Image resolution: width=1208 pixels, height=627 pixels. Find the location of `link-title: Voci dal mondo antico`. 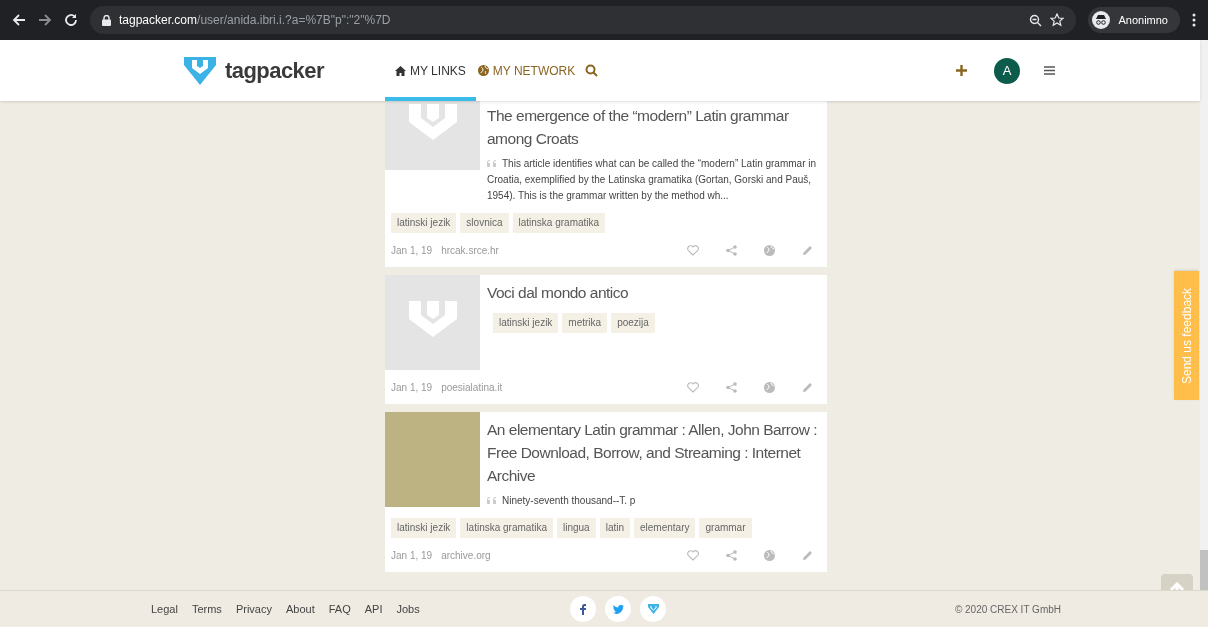

link-title: Voci dal mondo antico is located at coordinates (653, 292).